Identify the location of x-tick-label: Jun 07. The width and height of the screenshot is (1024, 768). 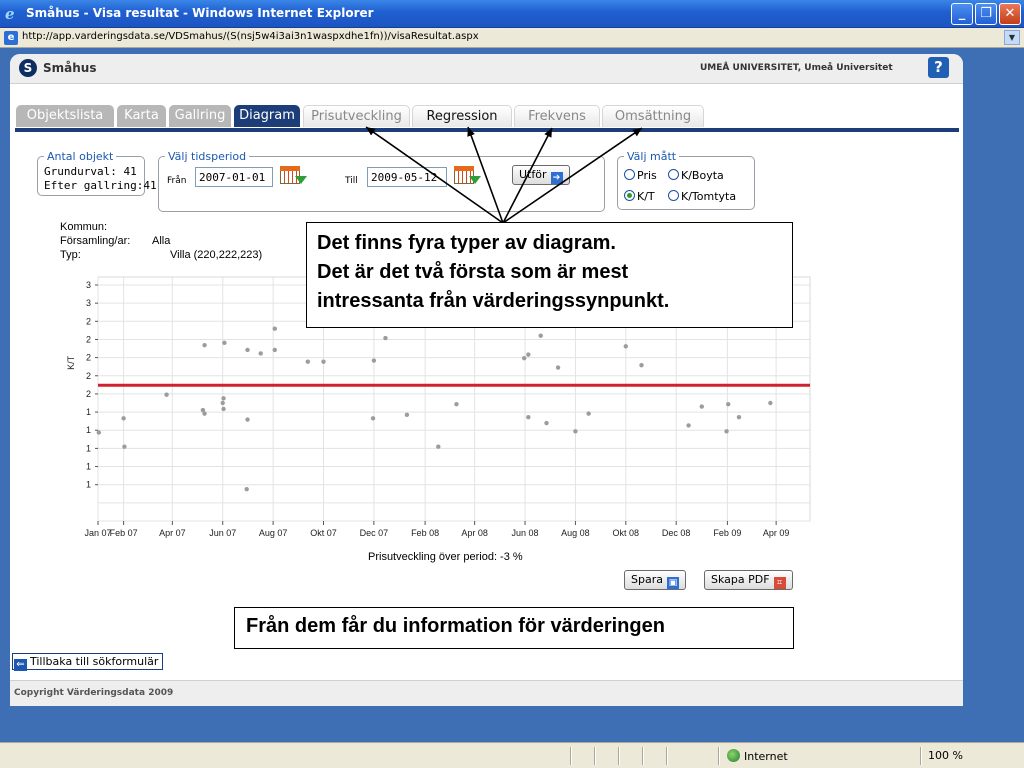
(222, 533).